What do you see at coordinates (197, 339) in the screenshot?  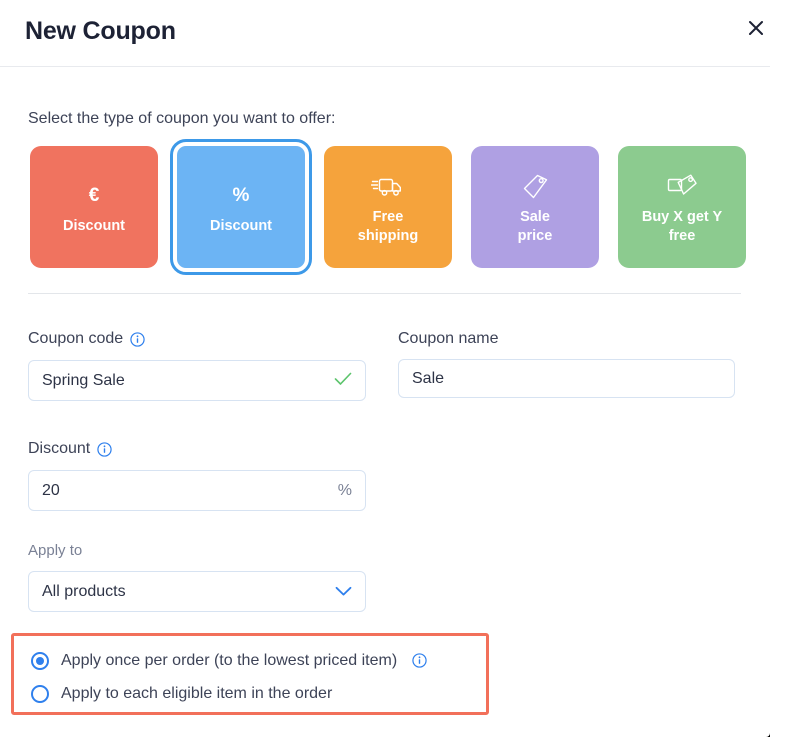 I see `coupon-code-label: Coupon code` at bounding box center [197, 339].